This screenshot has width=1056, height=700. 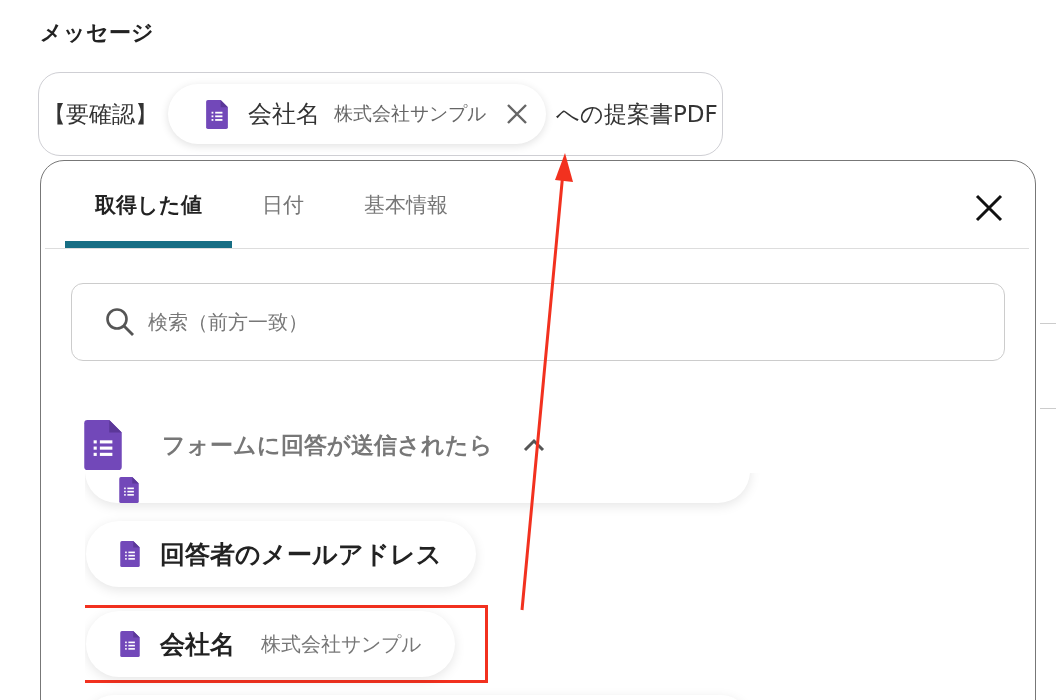 What do you see at coordinates (97, 33) in the screenshot?
I see `field-label: メッセージ` at bounding box center [97, 33].